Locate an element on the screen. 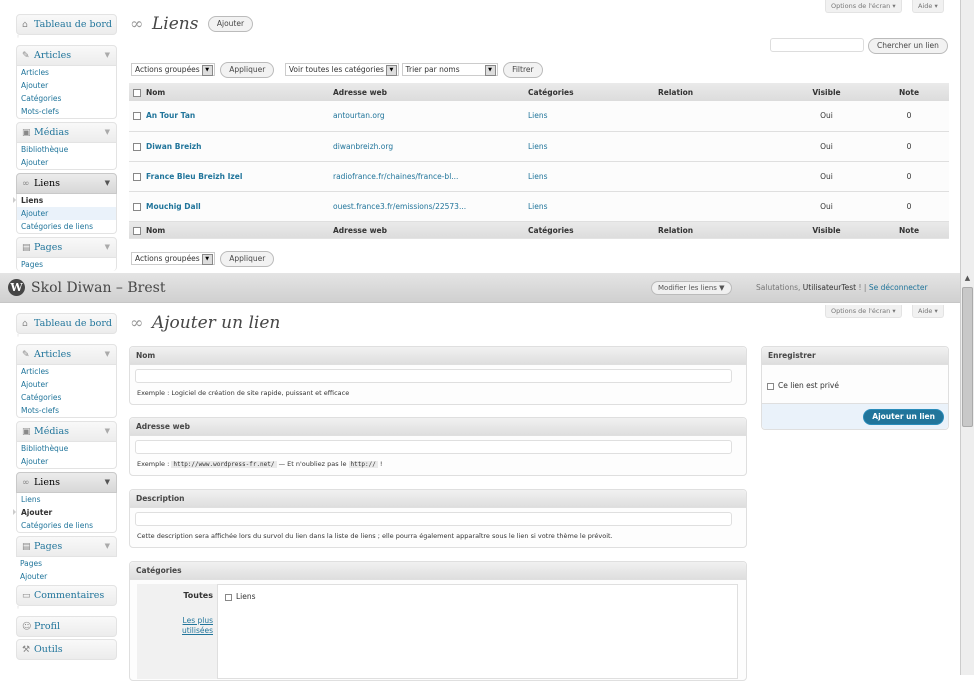 The width and height of the screenshot is (974, 681). column-footer-relation: Relation is located at coordinates (719, 230).